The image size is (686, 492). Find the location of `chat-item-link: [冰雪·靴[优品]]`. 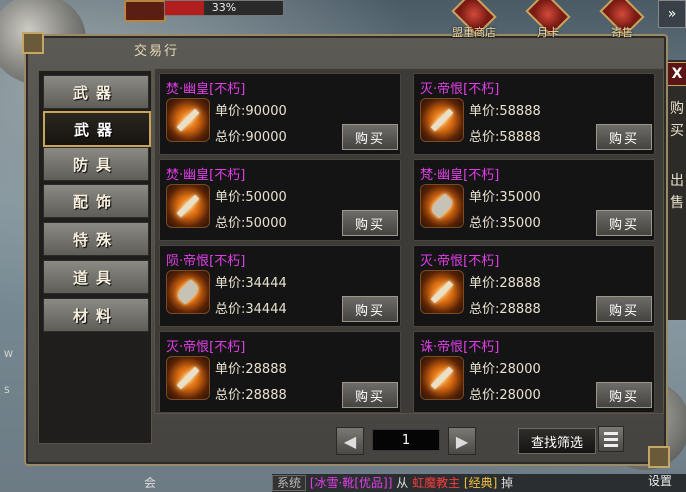

chat-item-link: [冰雪·靴[优品]] is located at coordinates (351, 483).